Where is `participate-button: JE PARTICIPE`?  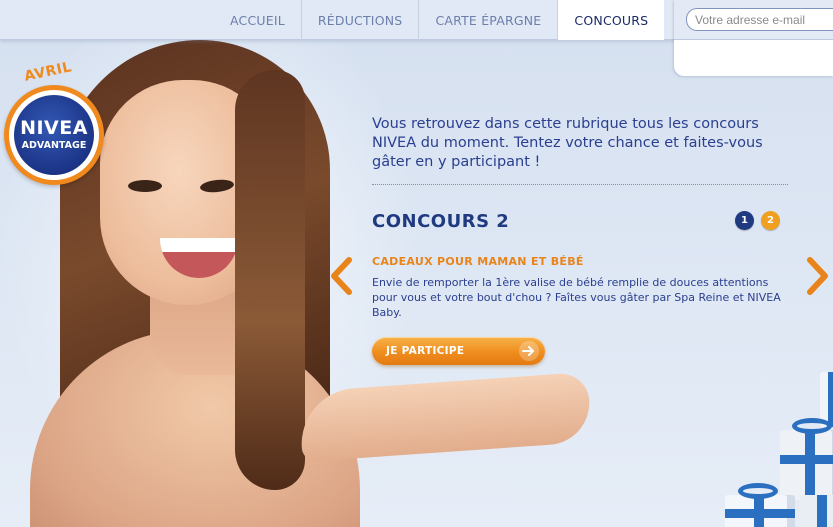
participate-button: JE PARTICIPE is located at coordinates (458, 351).